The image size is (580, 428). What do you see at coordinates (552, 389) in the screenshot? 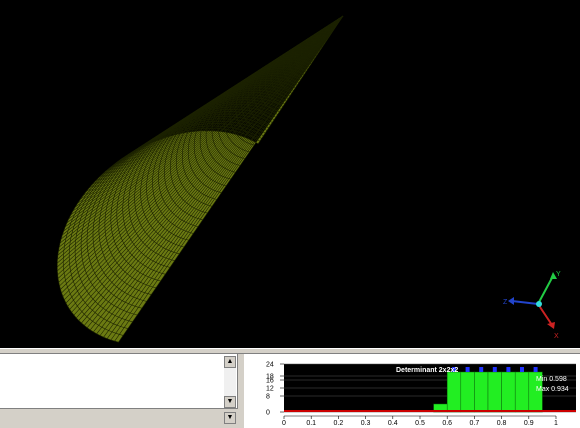
I see `histogram-max-label: Max 0.934` at bounding box center [552, 389].